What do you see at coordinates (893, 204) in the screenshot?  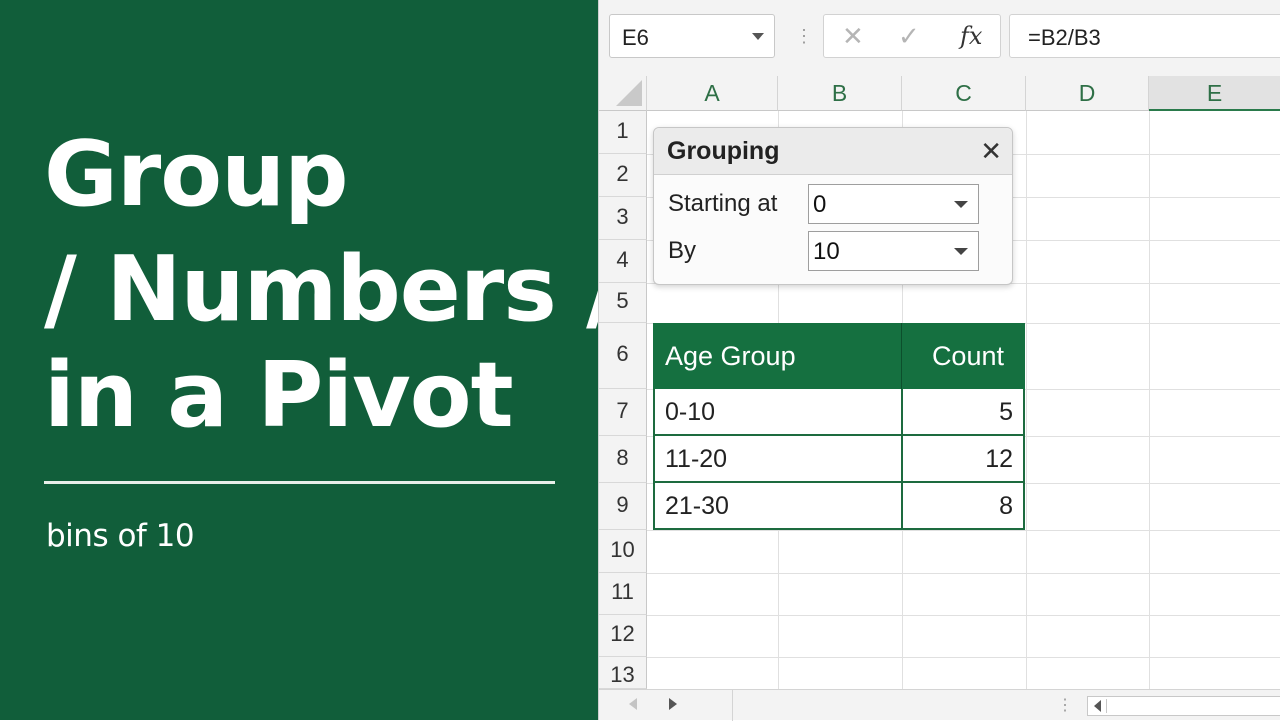 I see `starting-at-dropdown: 0` at bounding box center [893, 204].